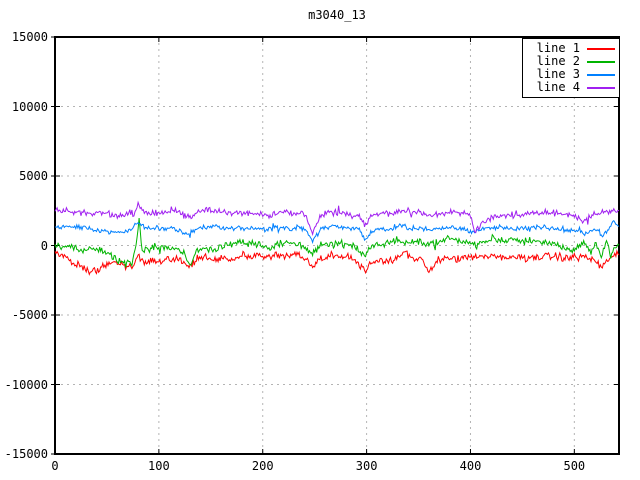  What do you see at coordinates (574, 466) in the screenshot?
I see `x-tick-label: 500` at bounding box center [574, 466].